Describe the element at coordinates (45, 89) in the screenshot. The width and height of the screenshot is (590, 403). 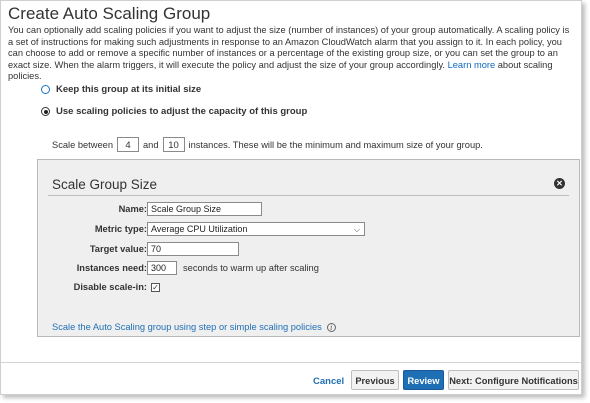
I see `keep-initial-radio` at that location.